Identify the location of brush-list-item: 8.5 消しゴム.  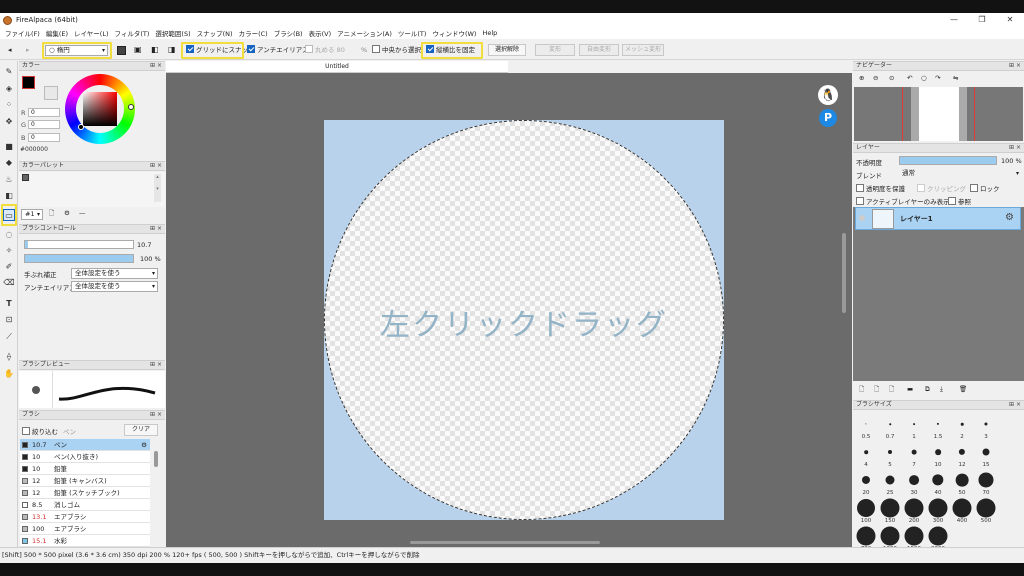
(85, 505).